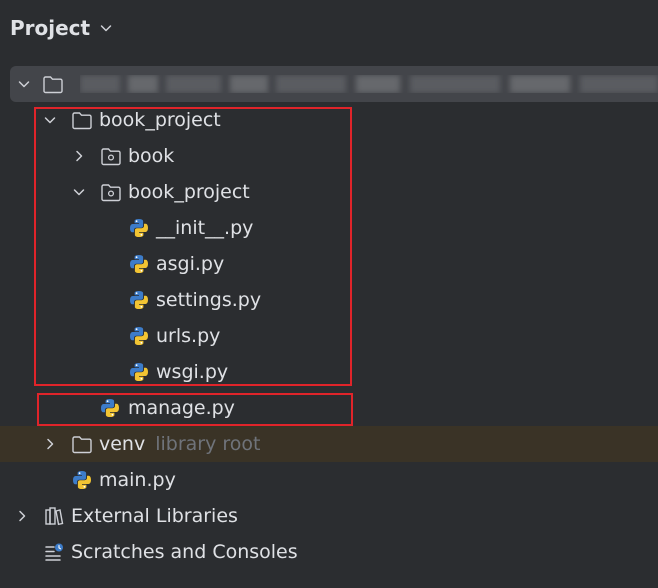 The image size is (658, 588). I want to click on project-view-header: Project, so click(62, 28).